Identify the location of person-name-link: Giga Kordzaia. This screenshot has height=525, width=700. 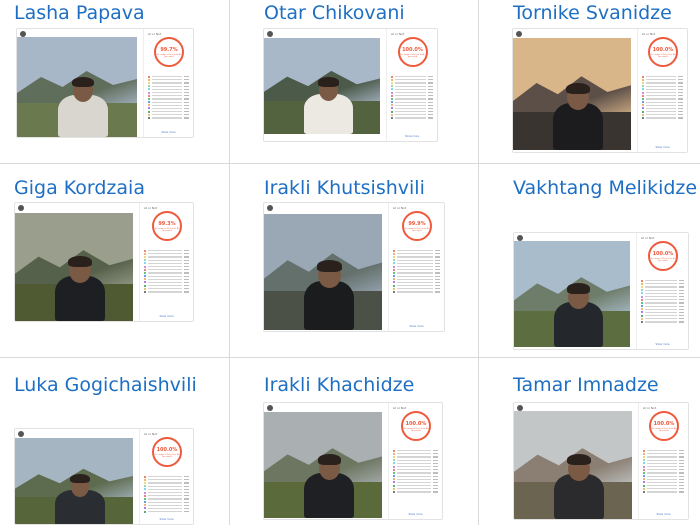
(119, 188).